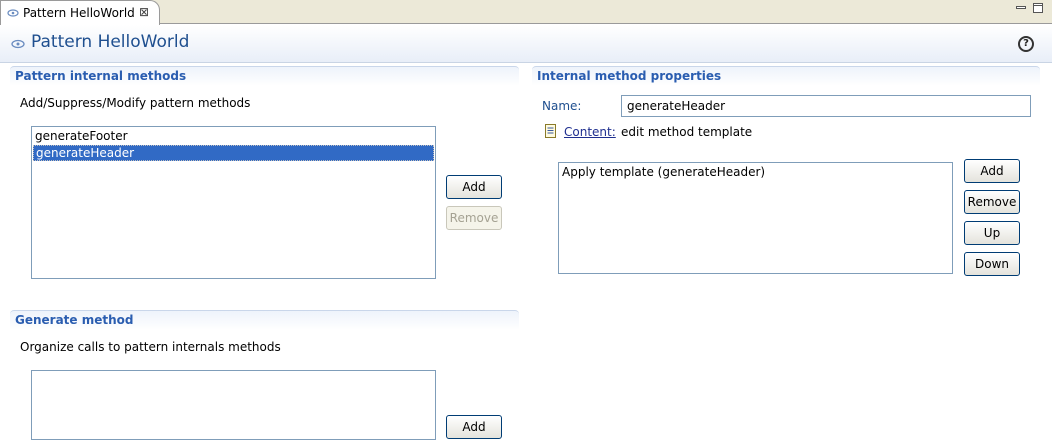 This screenshot has width=1052, height=440. What do you see at coordinates (550, 131) in the screenshot?
I see `template-file-icon` at bounding box center [550, 131].